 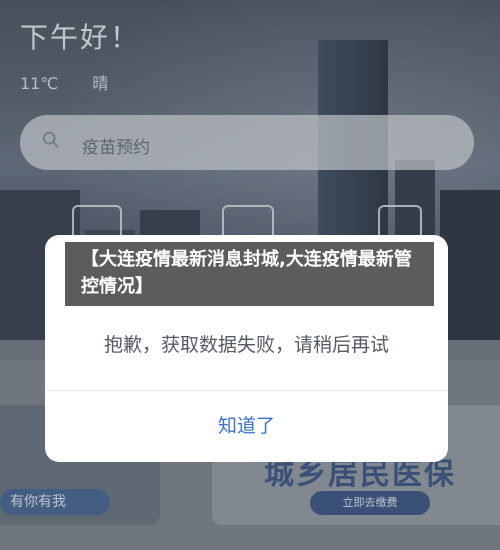 I want to click on dialog-title: 【大连疫情最新消息封城,大连疫情最新管控情况】, so click(x=249, y=274).